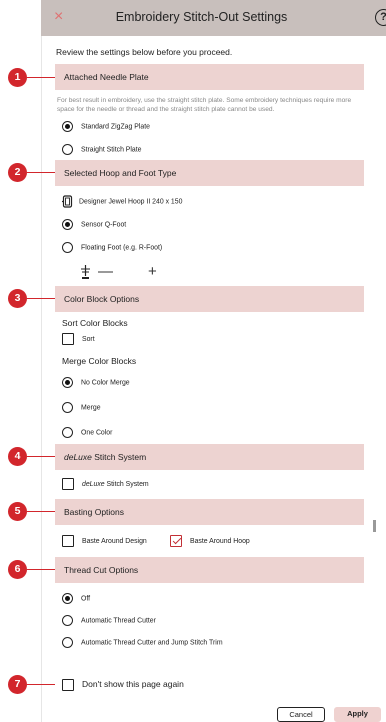 This screenshot has width=386, height=722. I want to click on checkbox-label-italic: deLuxe, so click(93, 484).